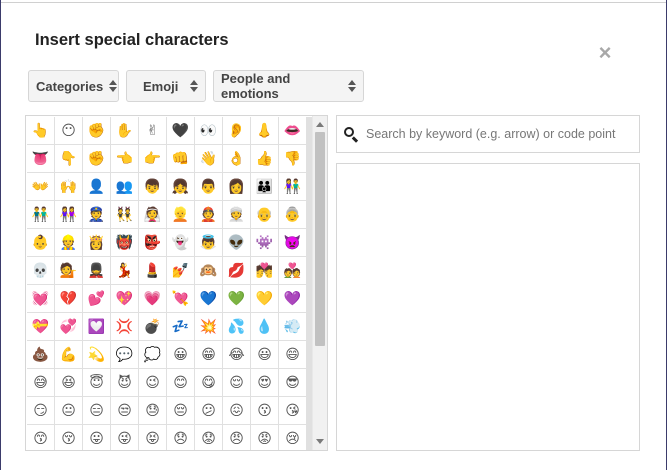  What do you see at coordinates (264, 214) in the screenshot?
I see `character-cell: 👴` at bounding box center [264, 214].